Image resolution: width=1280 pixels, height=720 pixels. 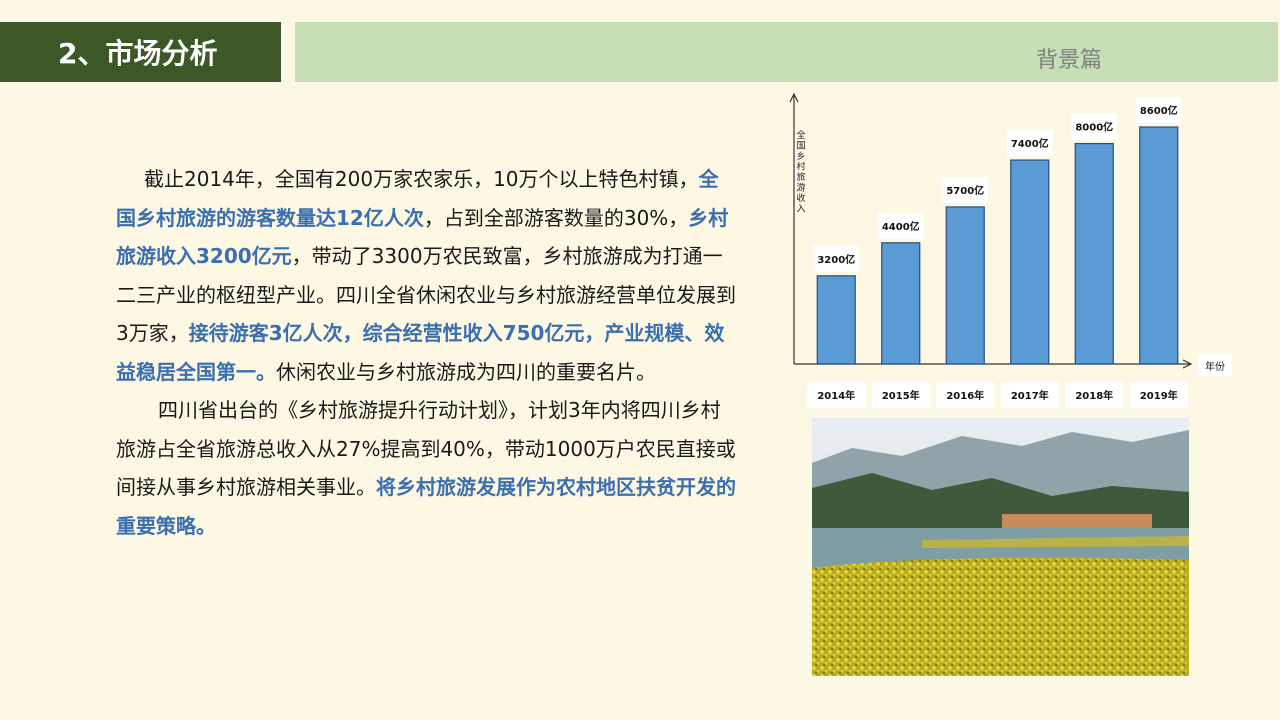 I want to click on data-label: 7400亿, so click(x=1030, y=143).